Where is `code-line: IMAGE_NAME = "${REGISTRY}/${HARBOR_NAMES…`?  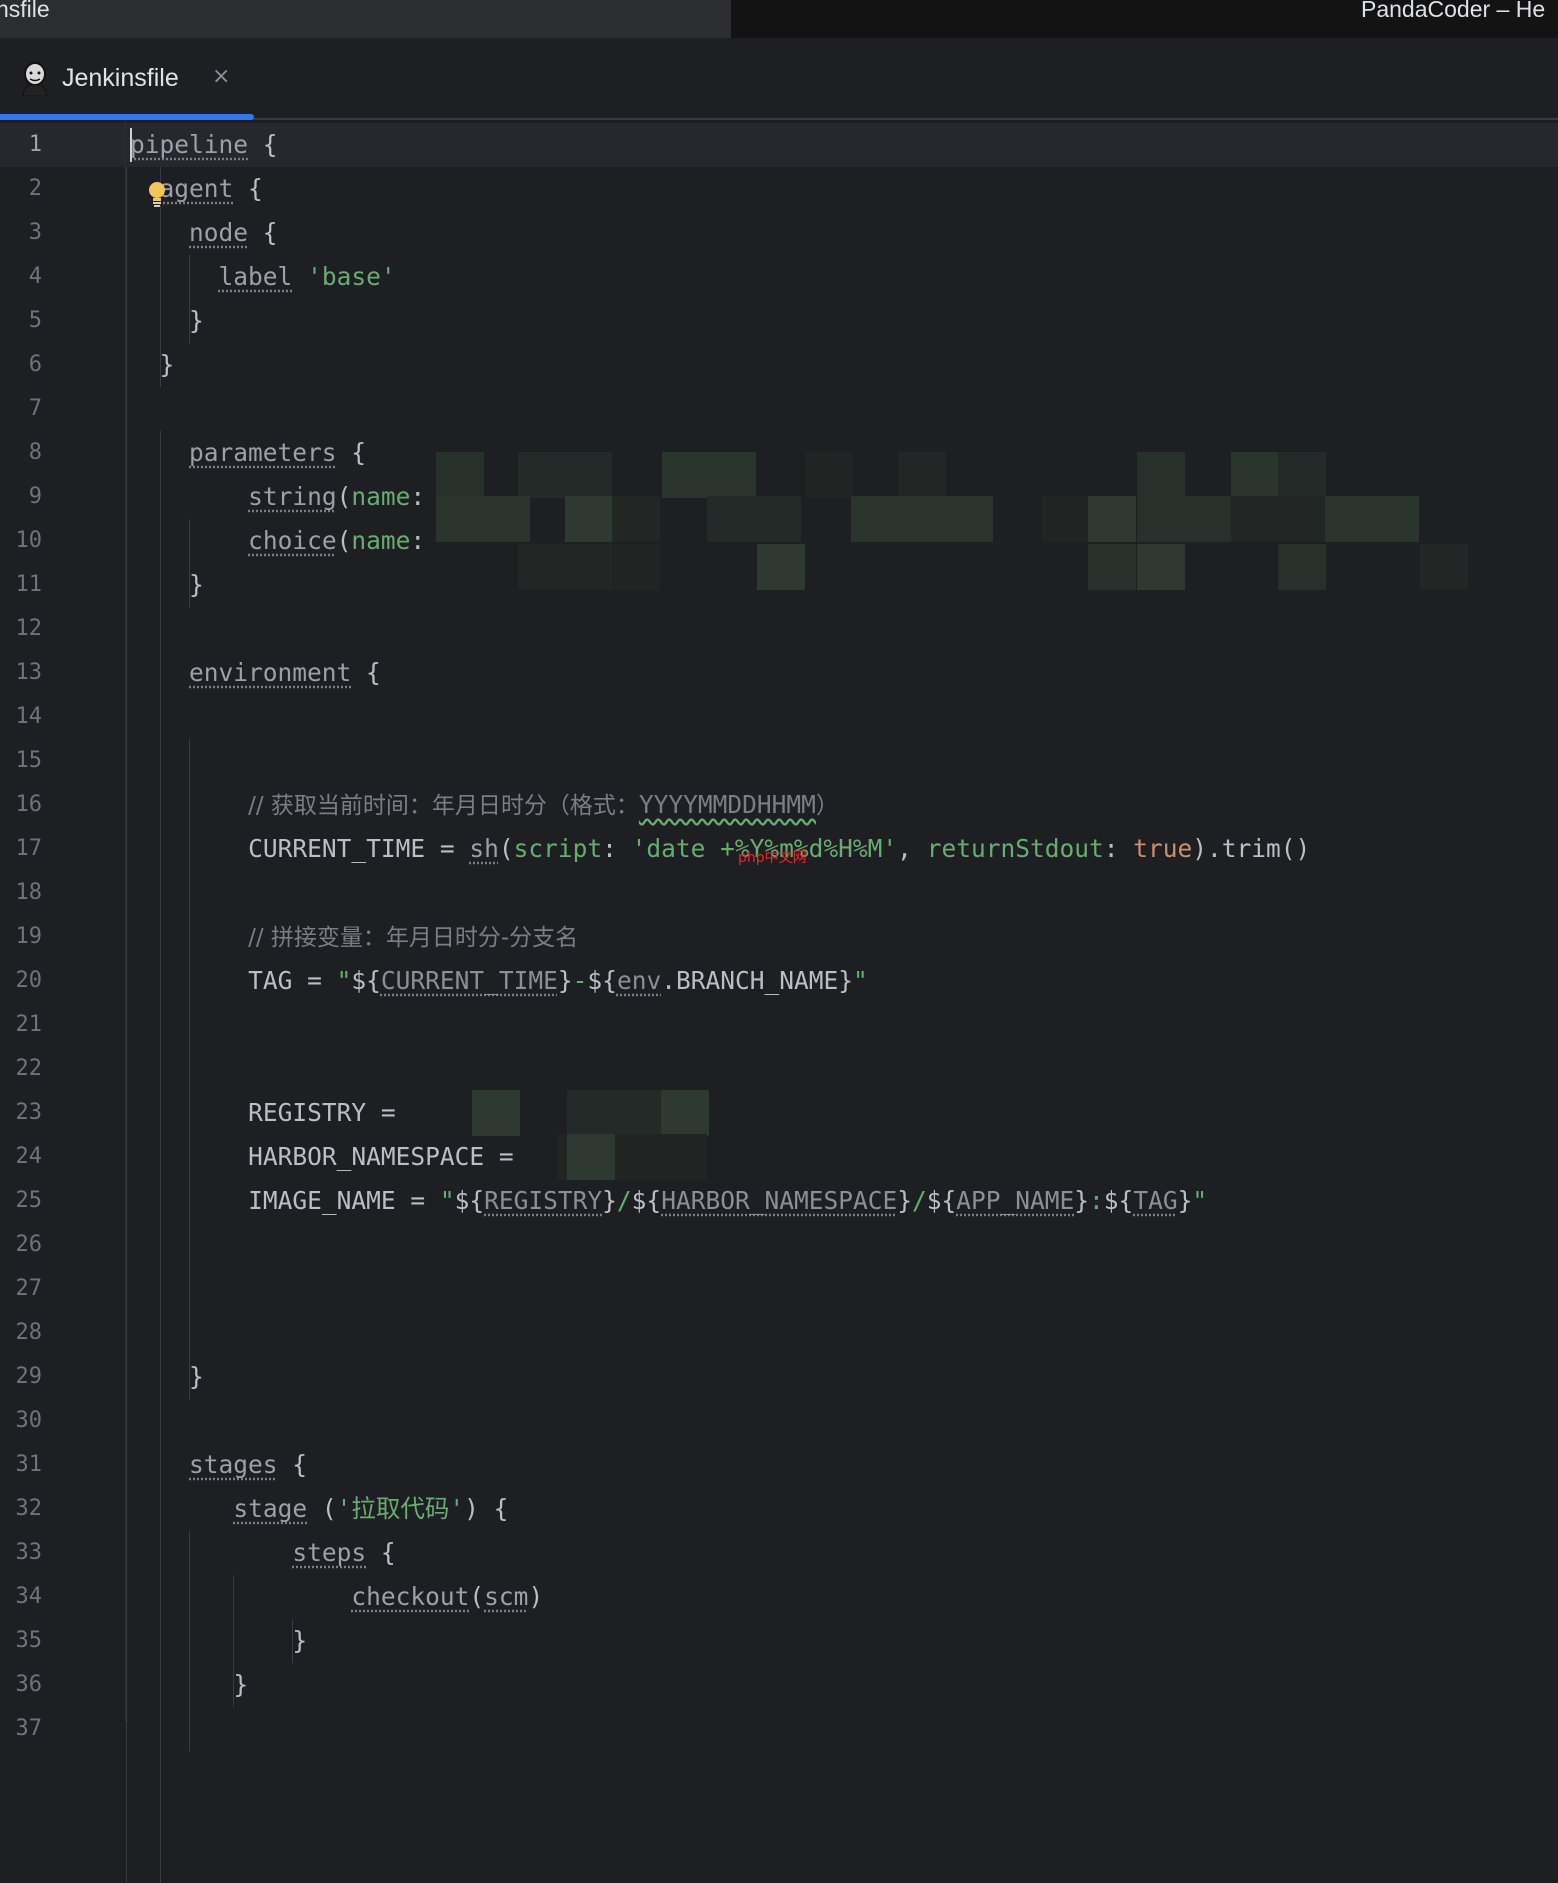
code-line: IMAGE_NAME = "${REGISTRY}/${HARBOR_NAMES… is located at coordinates (727, 1201).